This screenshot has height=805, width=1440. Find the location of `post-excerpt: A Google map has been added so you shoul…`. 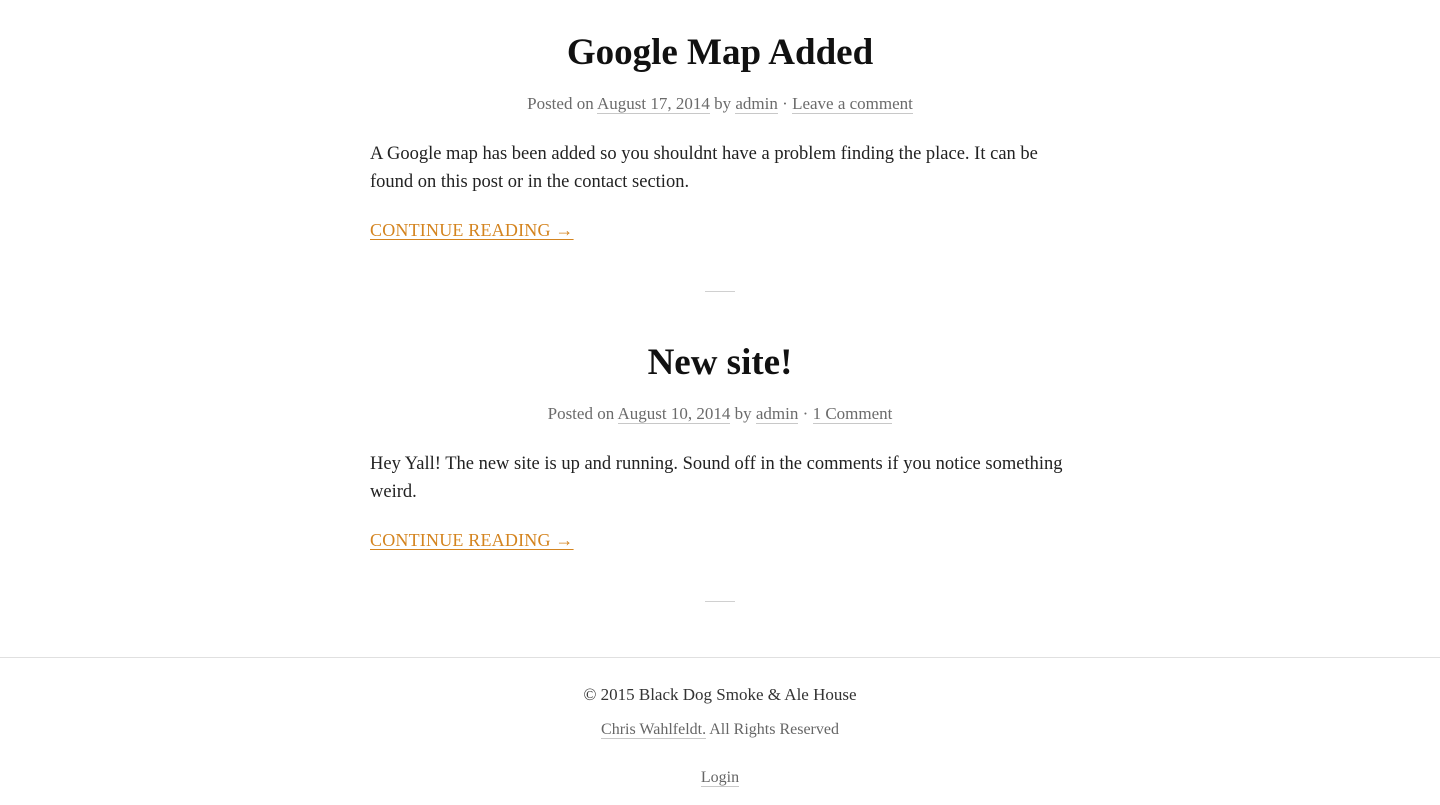

post-excerpt: A Google map has been added so you shoul… is located at coordinates (704, 168).